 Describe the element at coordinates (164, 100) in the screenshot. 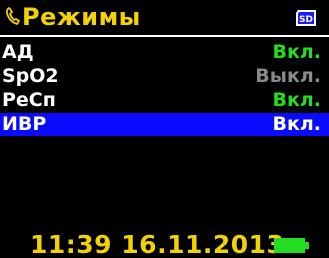

I see `mode-row-resp: РеСп Вкл.` at that location.